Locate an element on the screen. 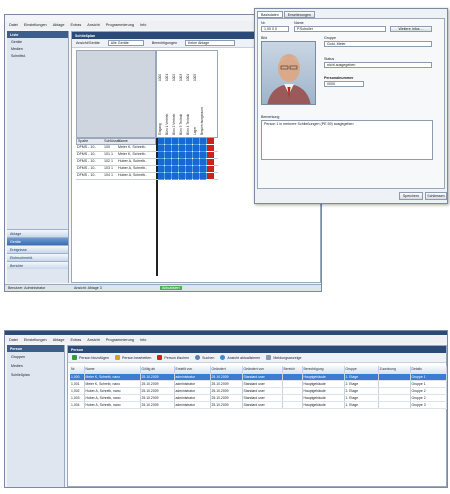  col-zuordnung: Zuordnung is located at coordinates (394, 370).